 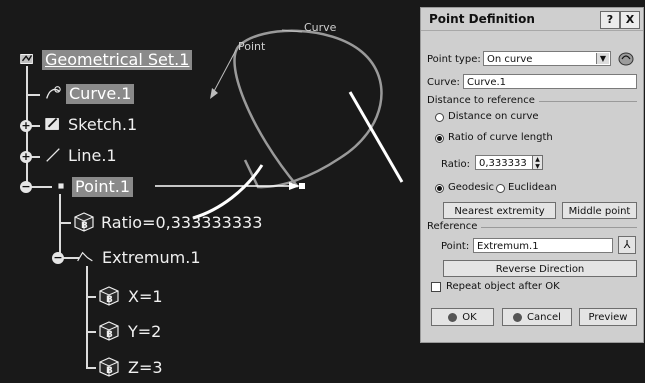 I want to click on collapse-extremum-icon: −, so click(x=58, y=258).